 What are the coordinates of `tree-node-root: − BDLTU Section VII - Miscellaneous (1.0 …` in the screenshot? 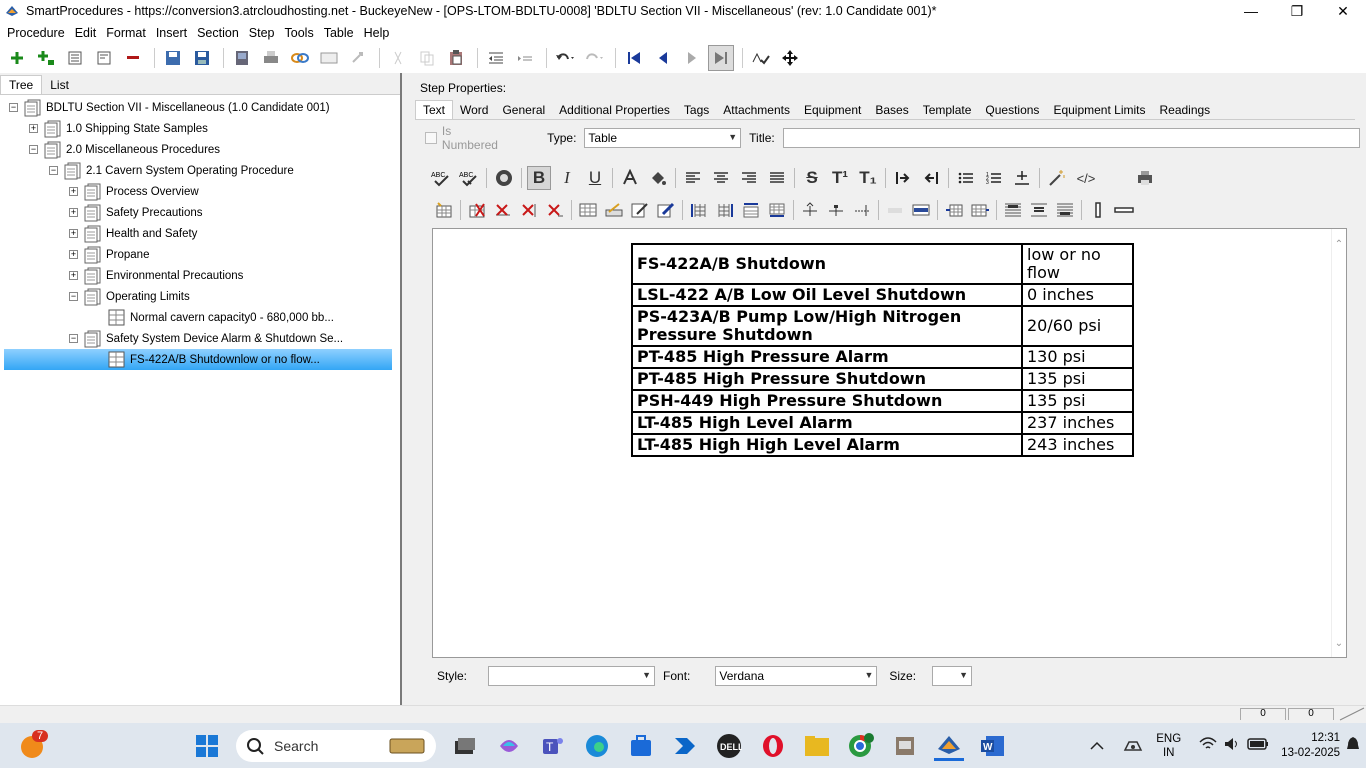 It's located at (200, 107).